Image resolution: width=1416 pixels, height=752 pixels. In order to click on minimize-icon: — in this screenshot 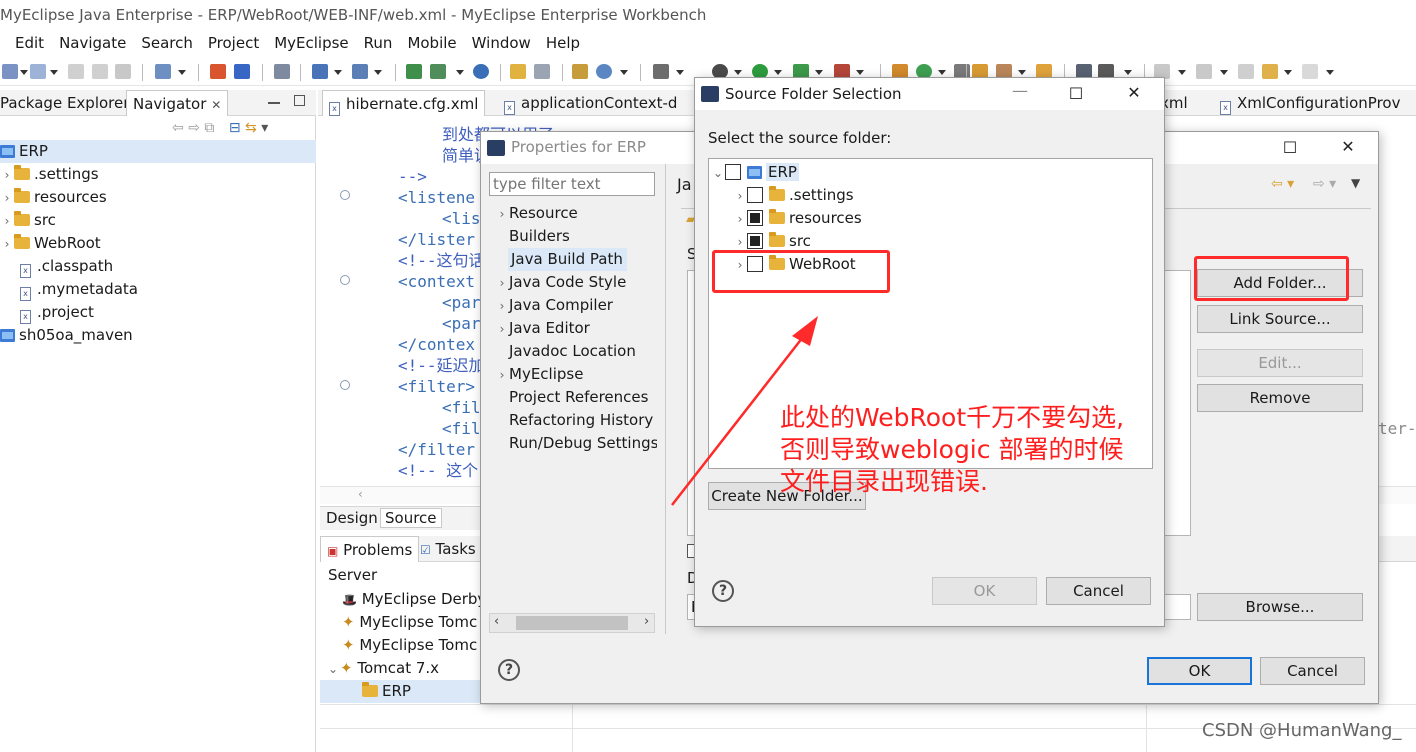, I will do `click(1020, 90)`.